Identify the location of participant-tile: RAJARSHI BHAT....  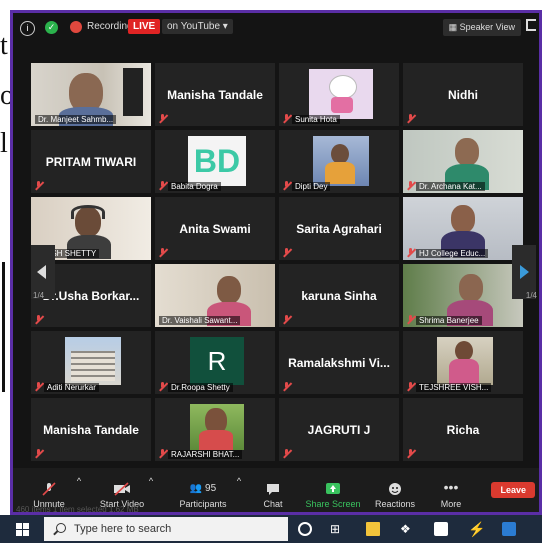
(215, 429).